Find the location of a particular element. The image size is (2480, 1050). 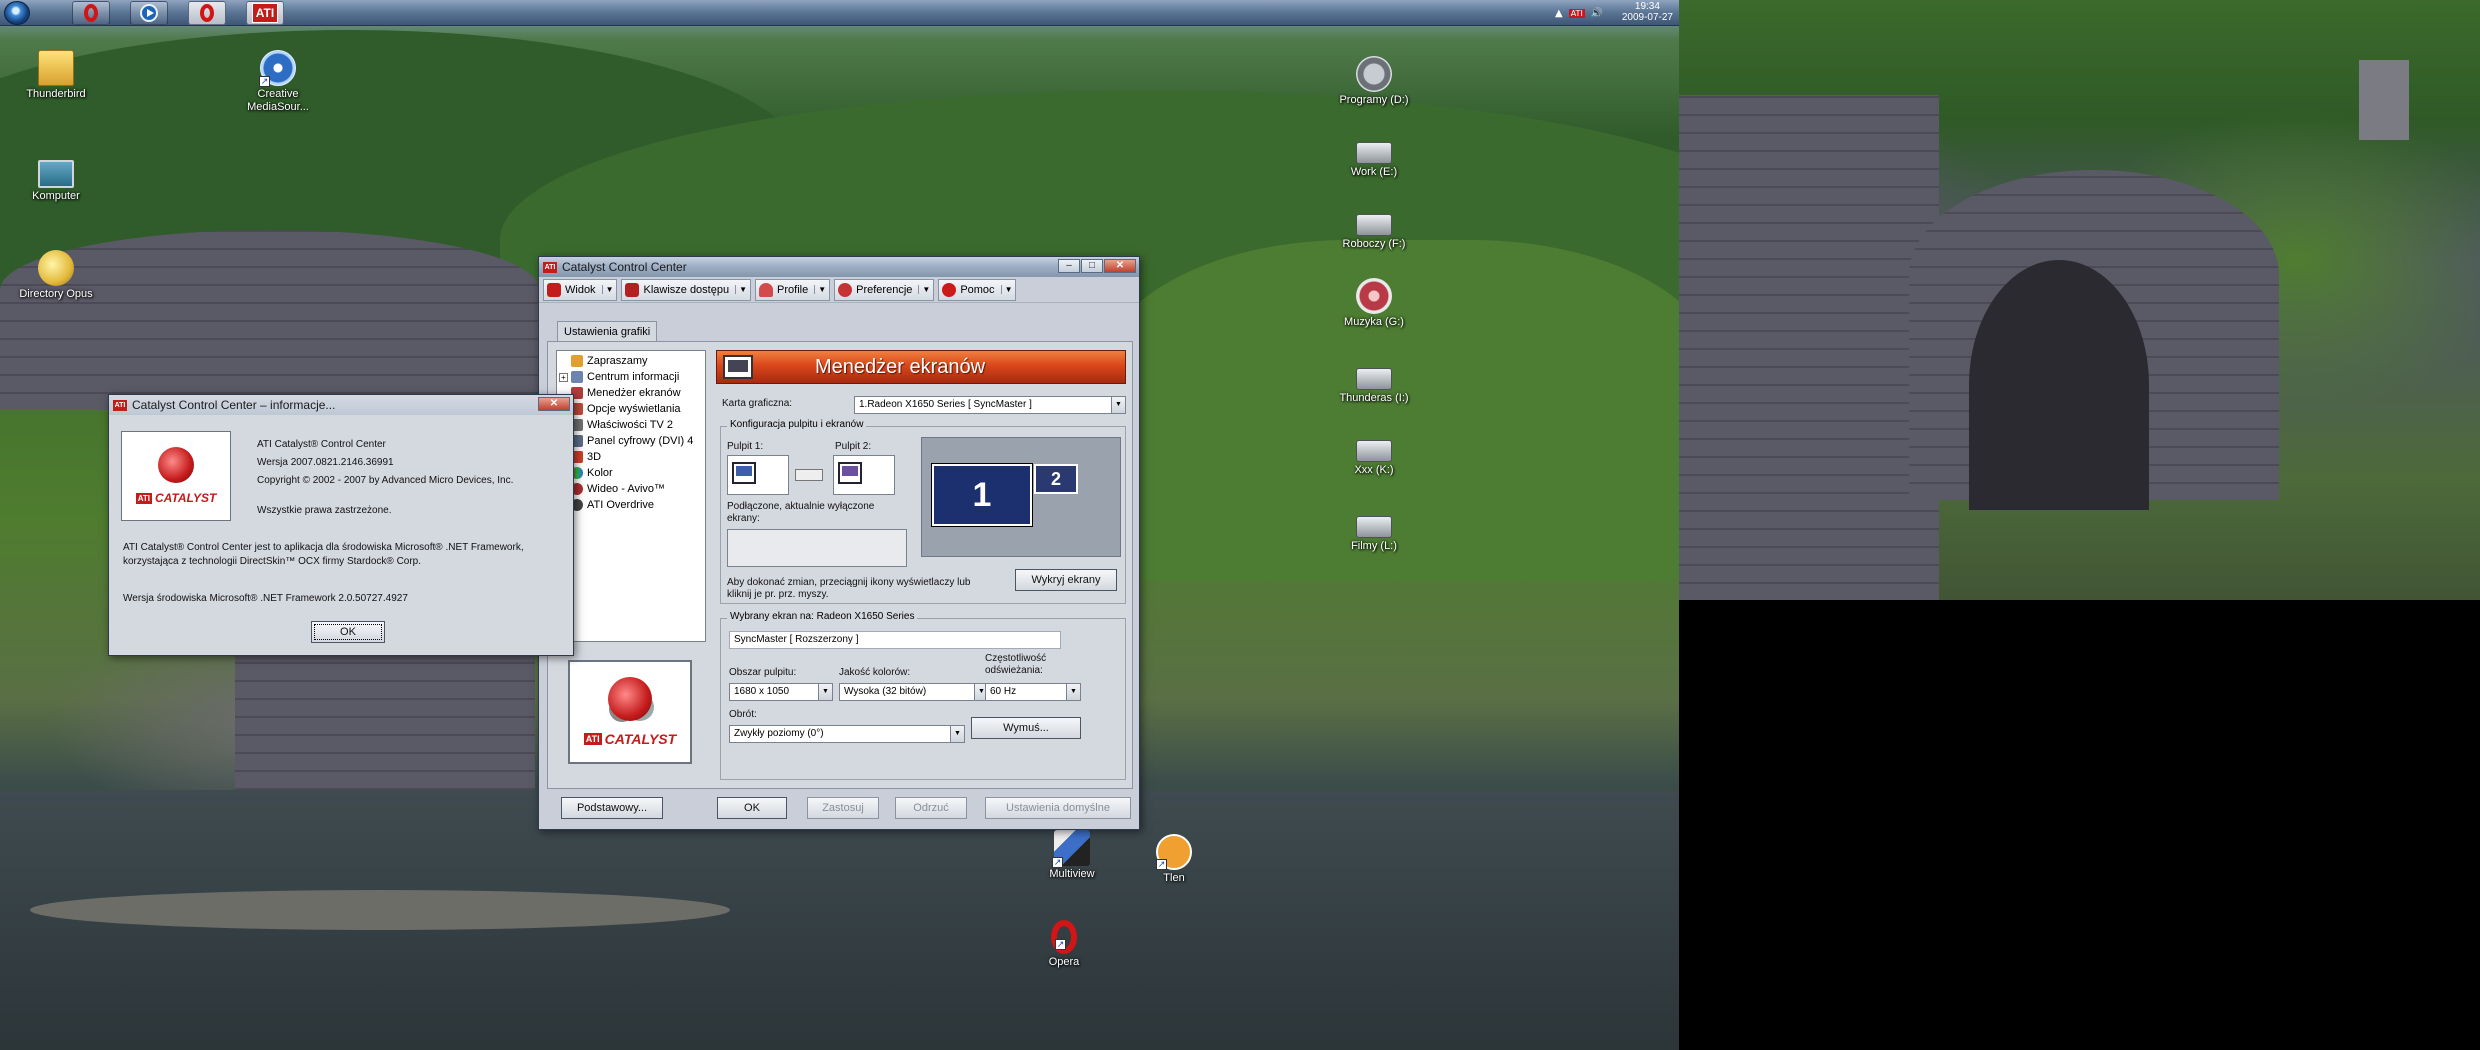

graphics-card-select: 1.Radeon X1650 Series [ SyncMaster ] ▼ is located at coordinates (990, 405).